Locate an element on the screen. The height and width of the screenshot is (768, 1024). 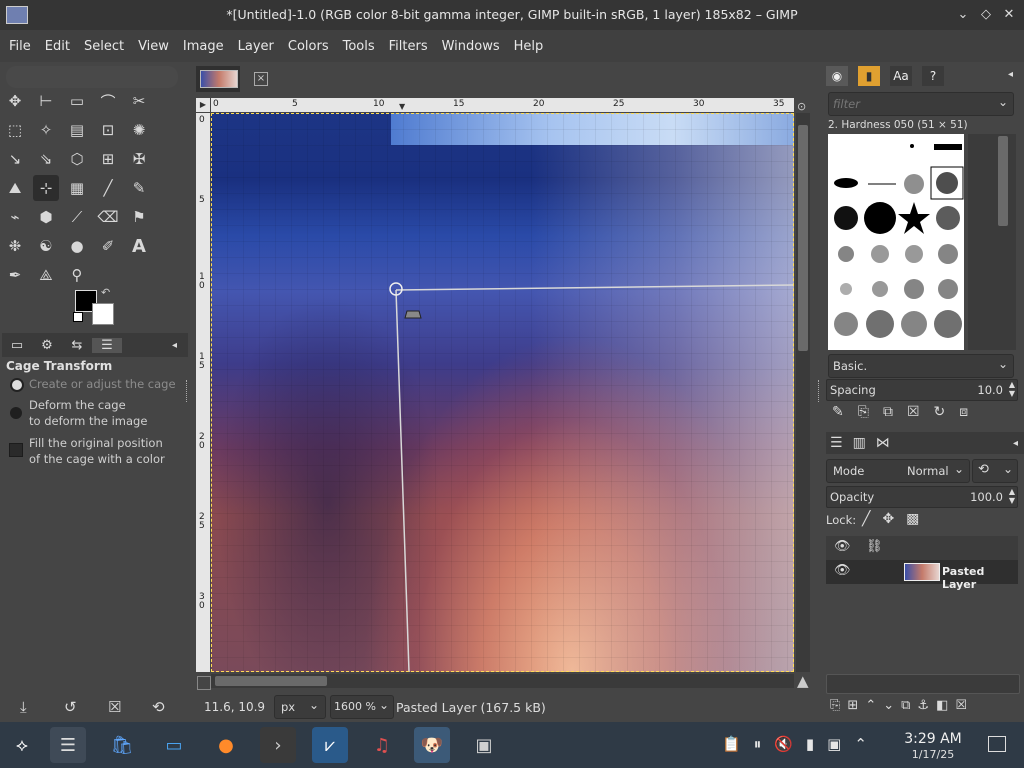
background-color-swatch is located at coordinates (103, 314).